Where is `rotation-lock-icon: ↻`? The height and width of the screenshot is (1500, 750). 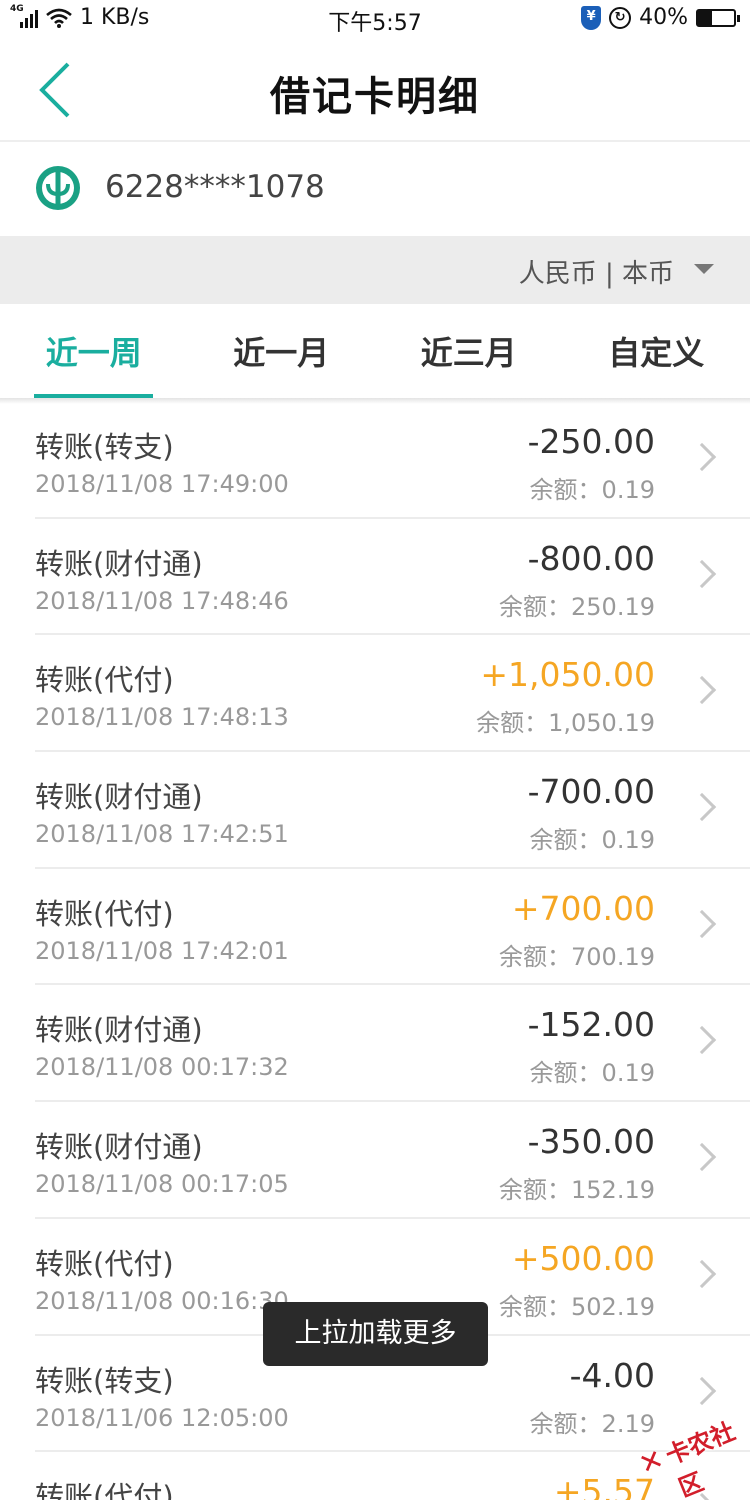
rotation-lock-icon: ↻ is located at coordinates (620, 17).